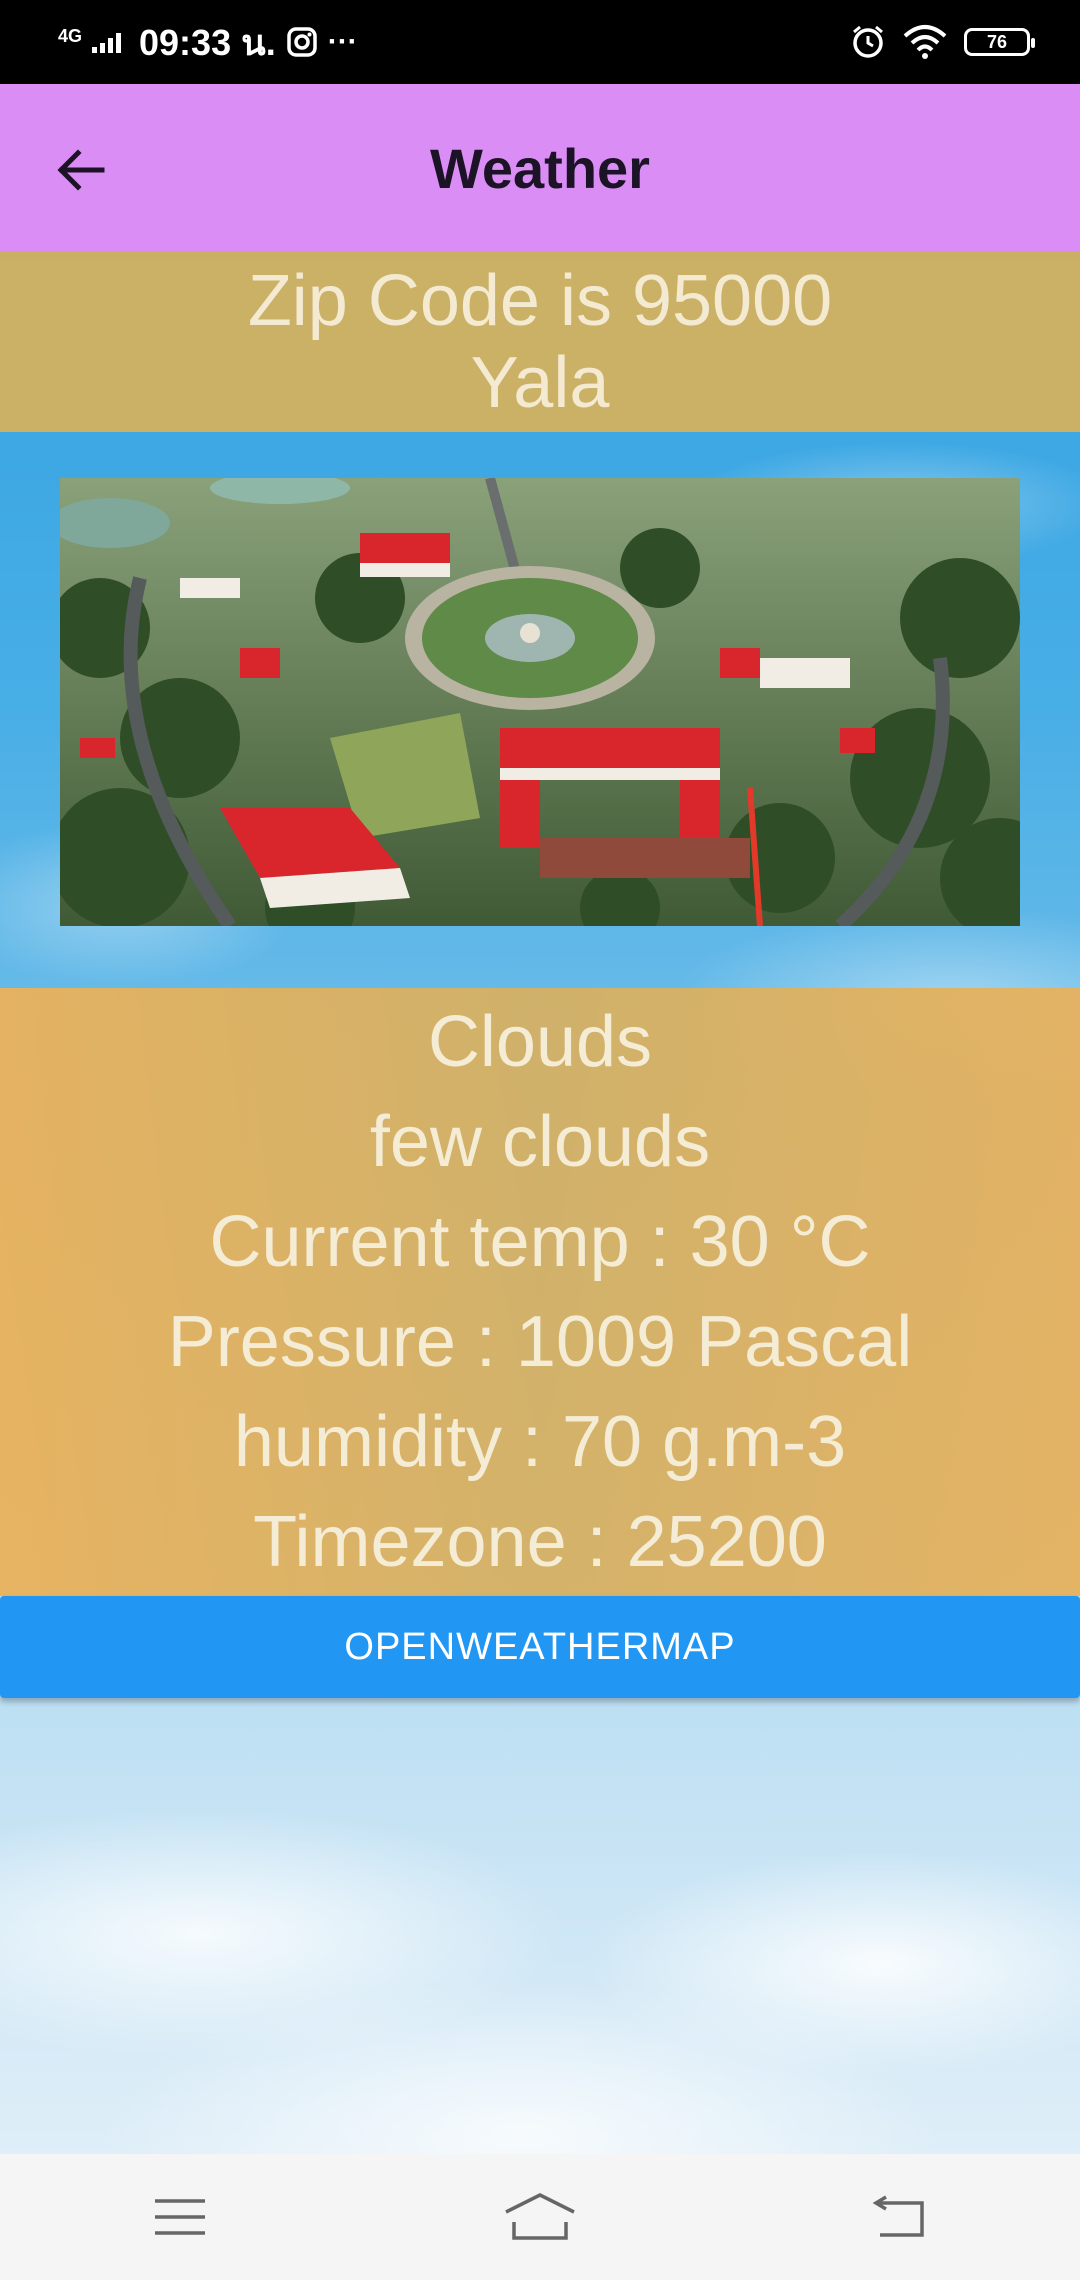 The height and width of the screenshot is (2280, 1080). What do you see at coordinates (540, 42) in the screenshot?
I see `status-bar: 4G 09:33 น. ··· 76` at bounding box center [540, 42].